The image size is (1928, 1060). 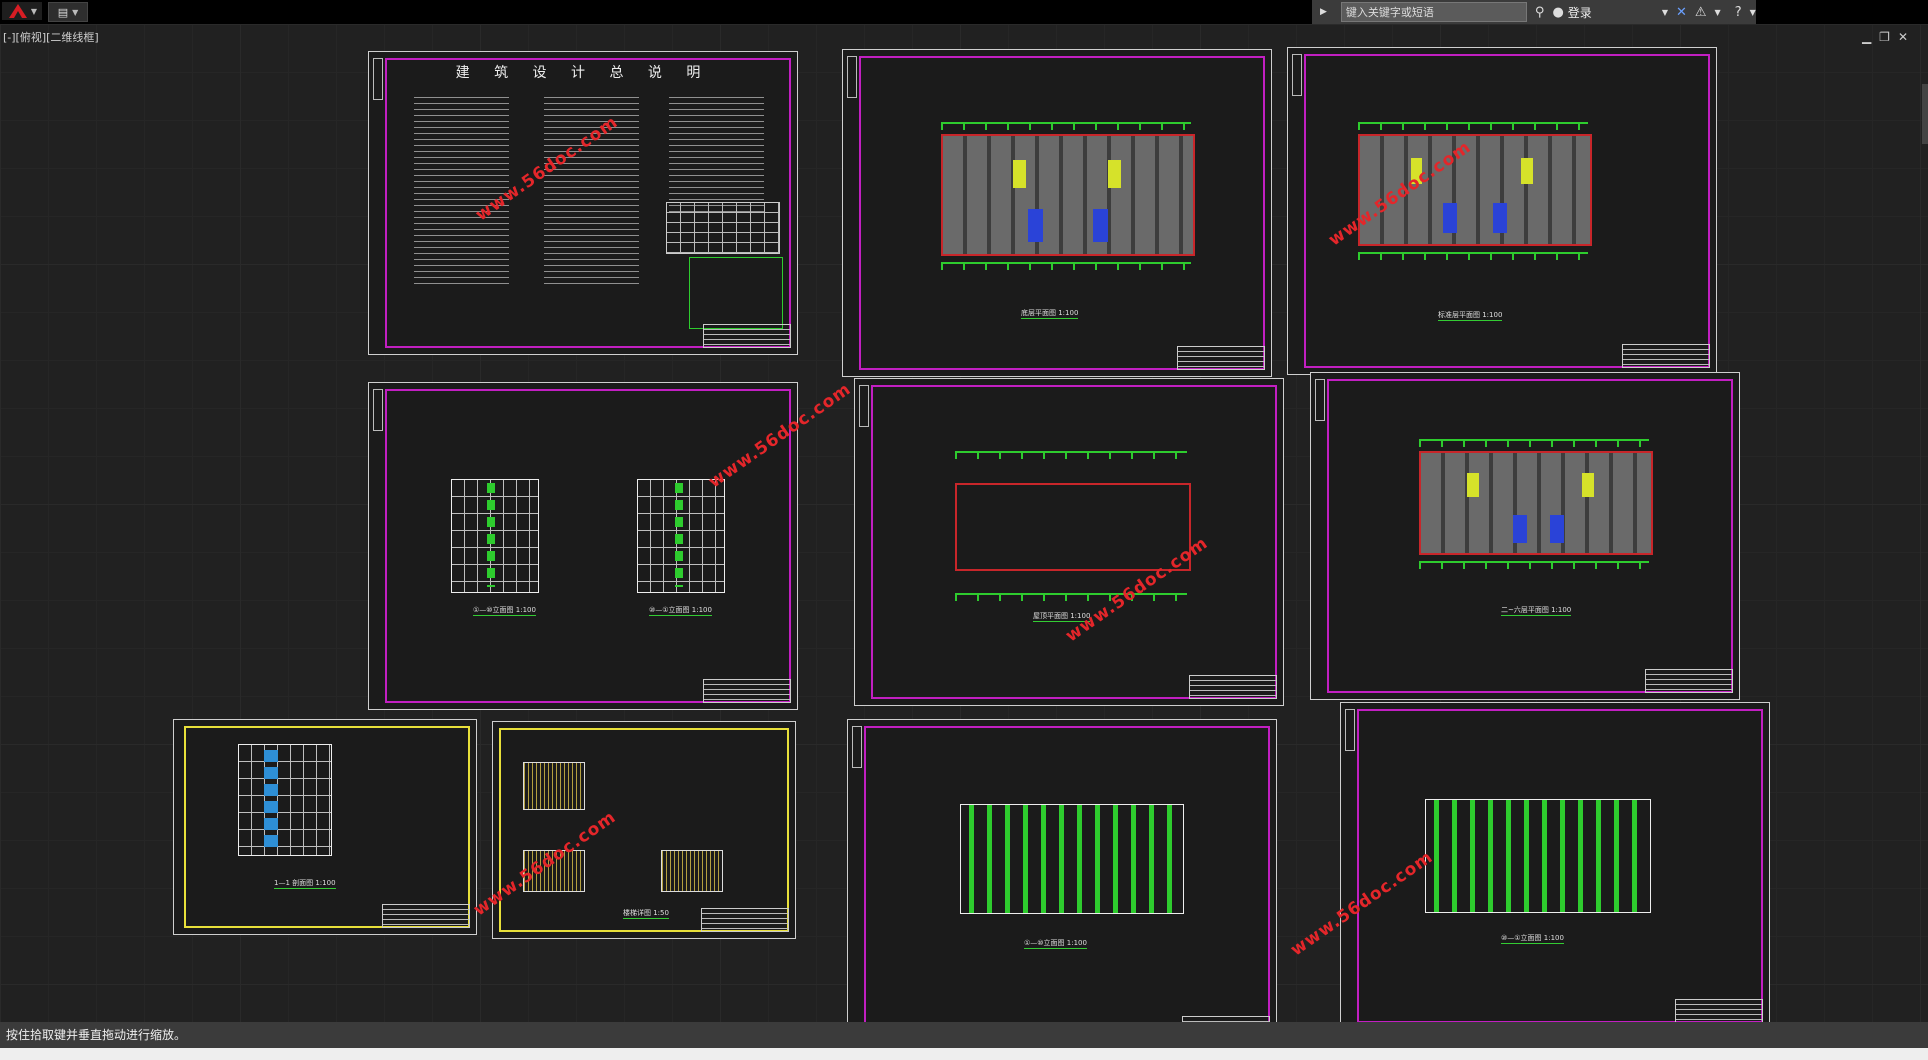 What do you see at coordinates (1925, 114) in the screenshot?
I see `scrollbar` at bounding box center [1925, 114].